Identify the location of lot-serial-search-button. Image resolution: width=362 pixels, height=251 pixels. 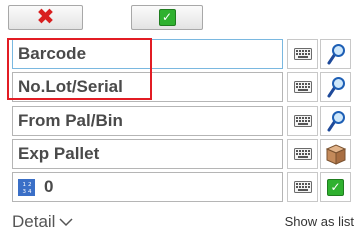
(335, 87).